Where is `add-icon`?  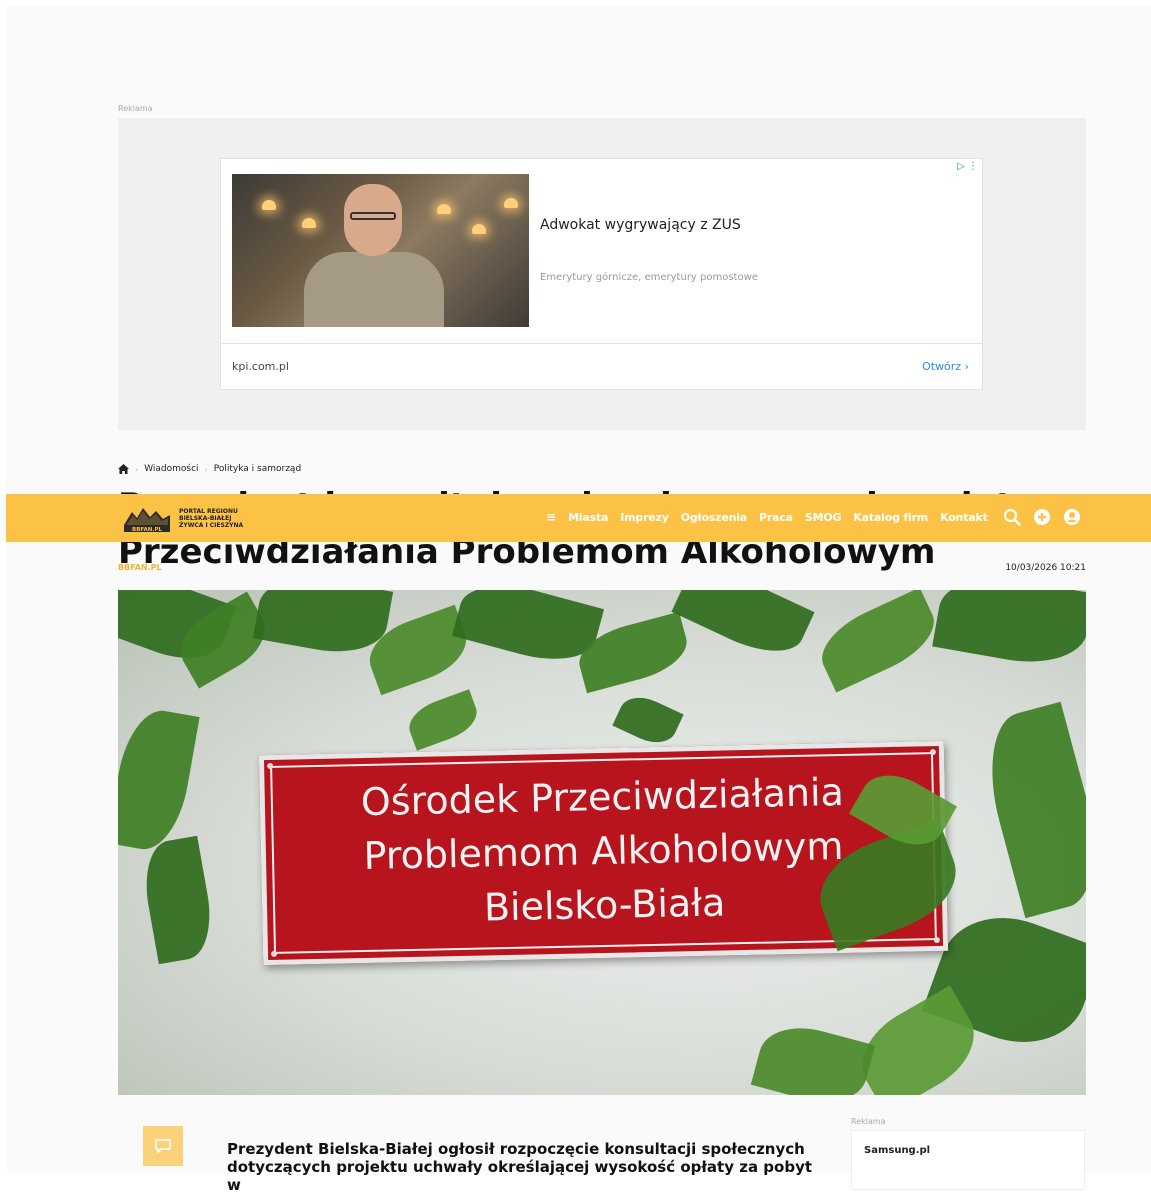 add-icon is located at coordinates (1042, 517).